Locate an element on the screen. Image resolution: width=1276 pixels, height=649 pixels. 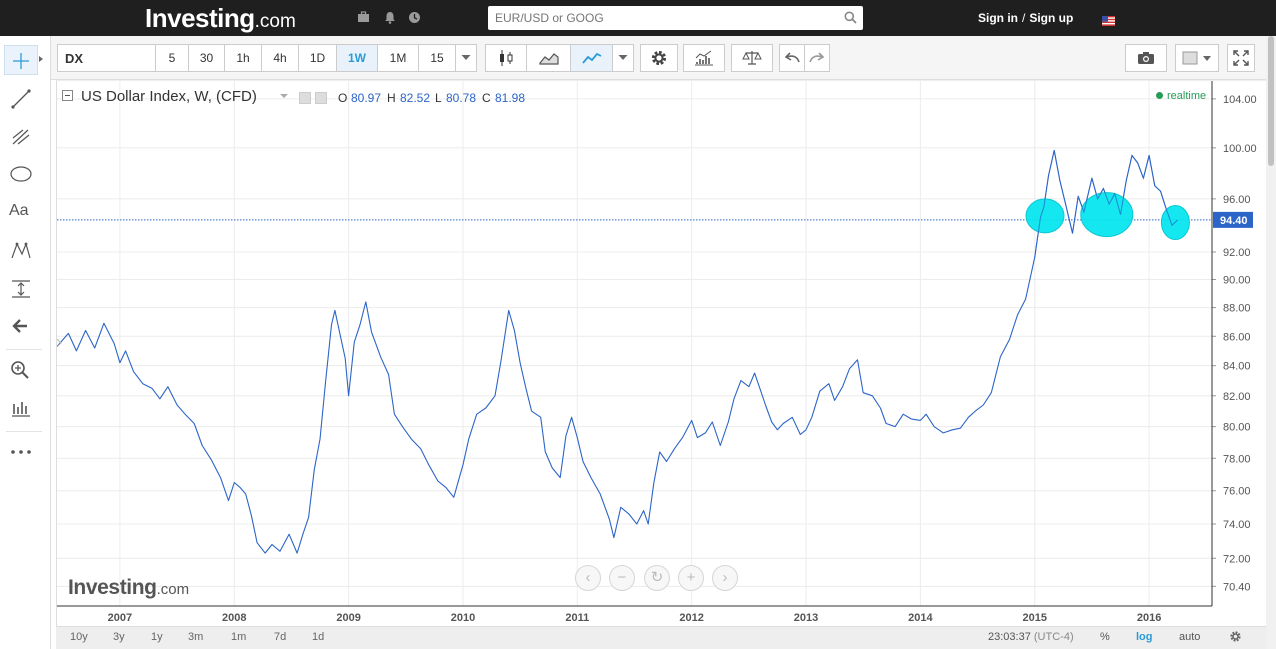
search-input is located at coordinates (658, 18).